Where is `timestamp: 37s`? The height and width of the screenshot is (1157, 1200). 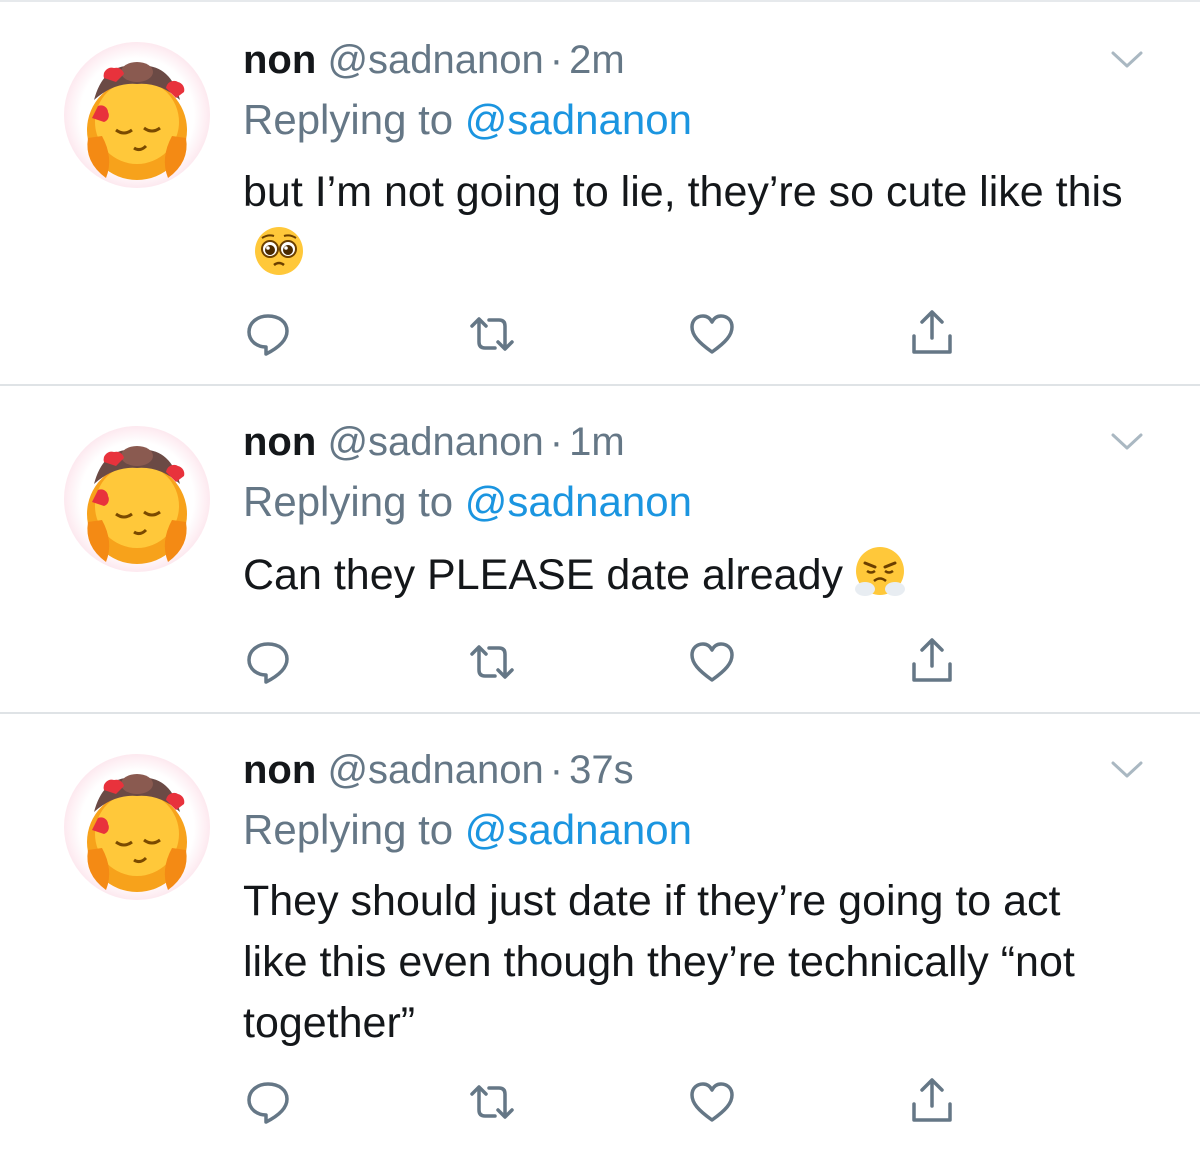
timestamp: 37s is located at coordinates (601, 770).